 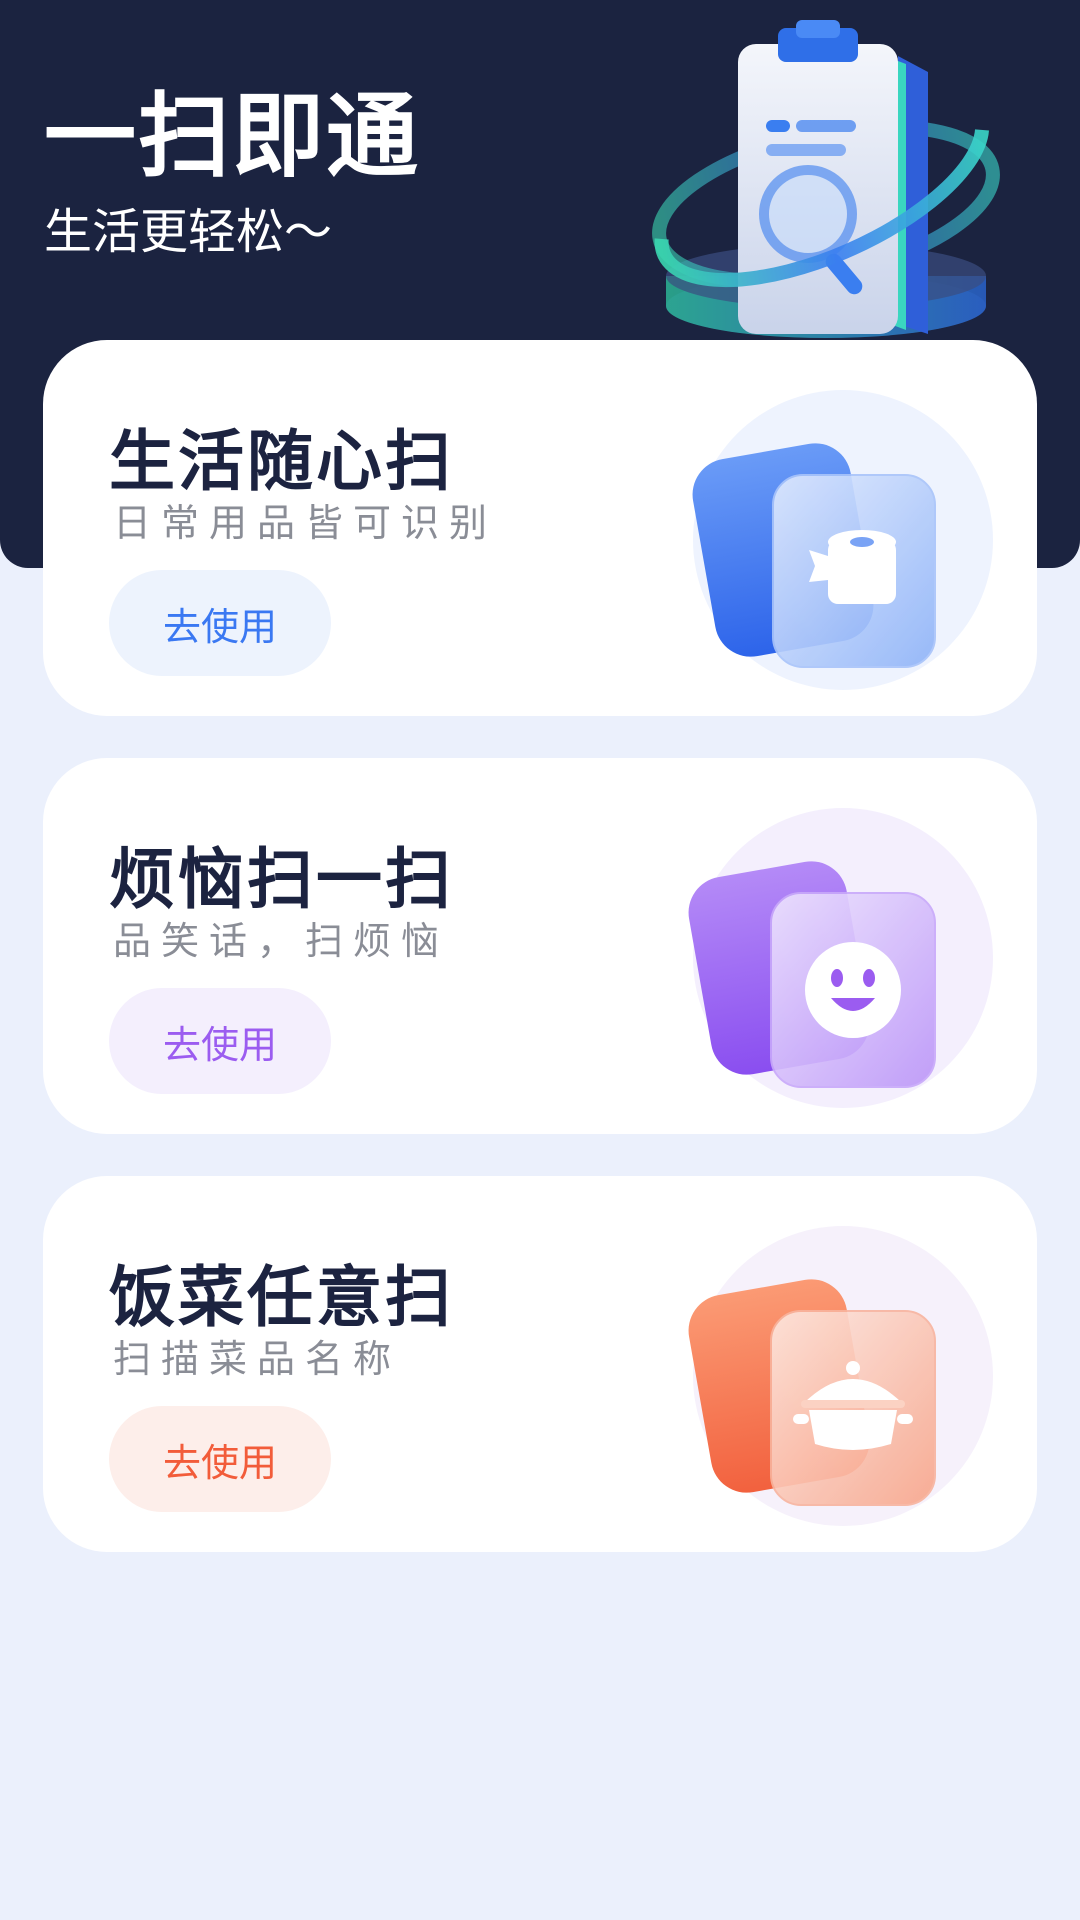 What do you see at coordinates (281, 461) in the screenshot?
I see `card-title: 生活随心扫` at bounding box center [281, 461].